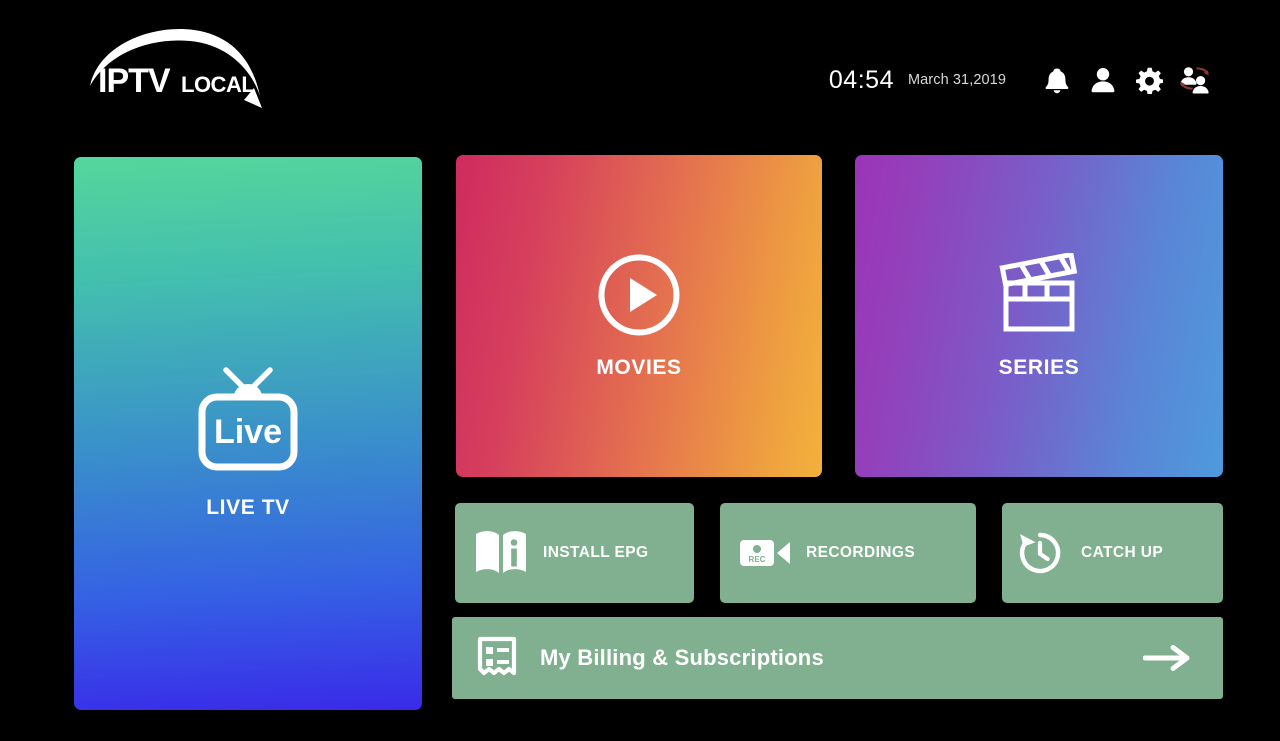 This screenshot has width=1280, height=741. I want to click on arrow-right-icon, so click(1167, 658).